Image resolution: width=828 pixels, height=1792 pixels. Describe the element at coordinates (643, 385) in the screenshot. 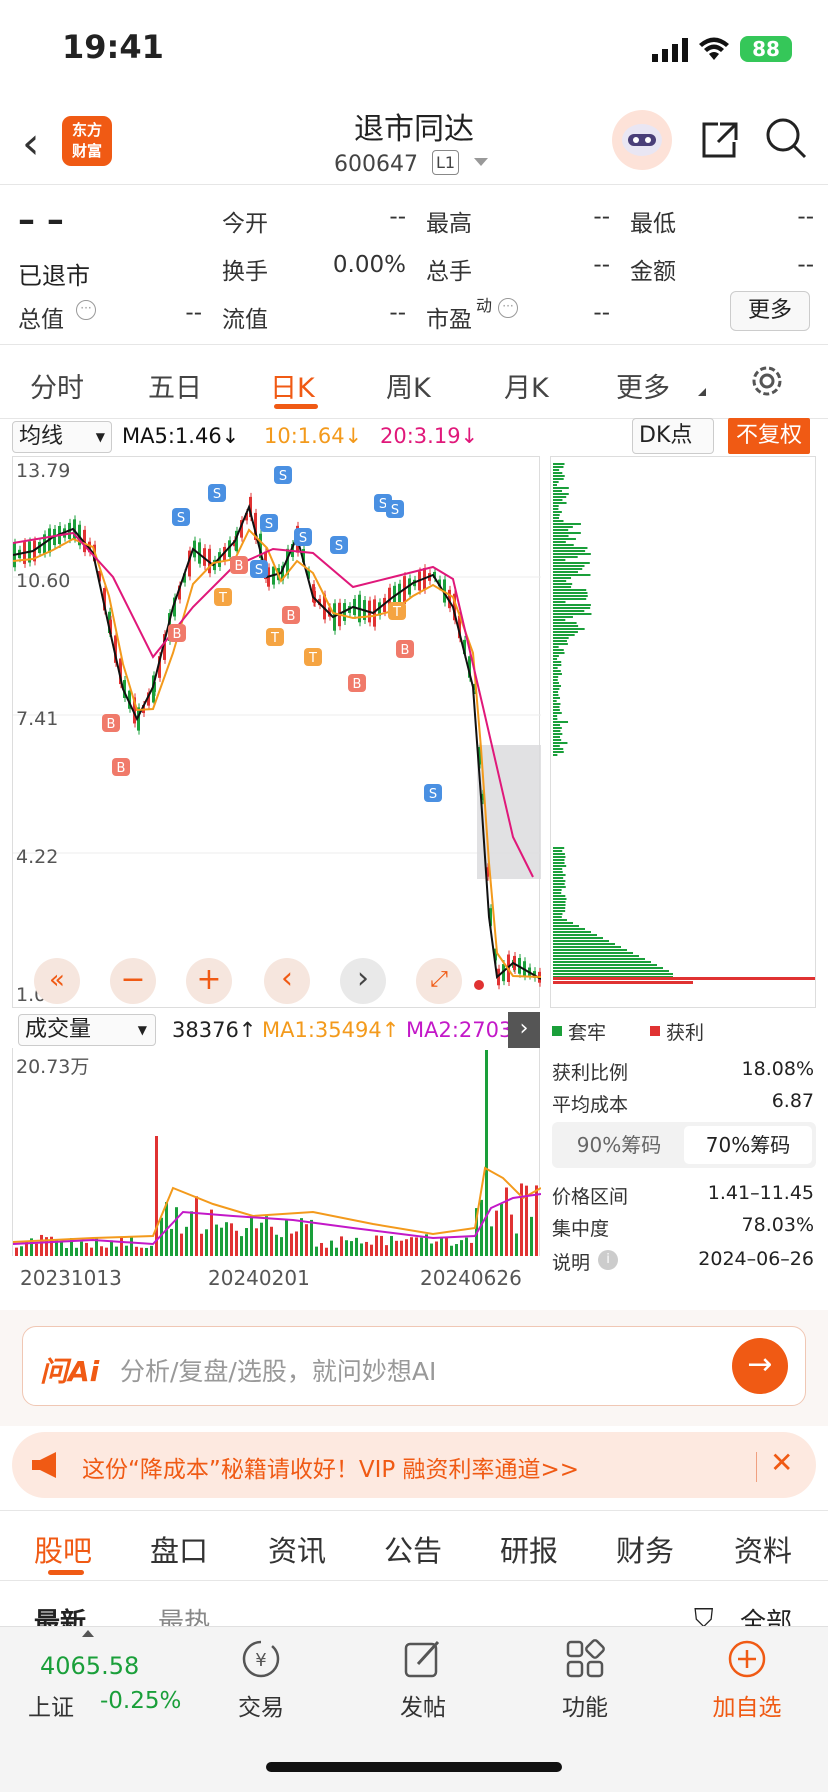

I see `tab-more: 更多` at that location.